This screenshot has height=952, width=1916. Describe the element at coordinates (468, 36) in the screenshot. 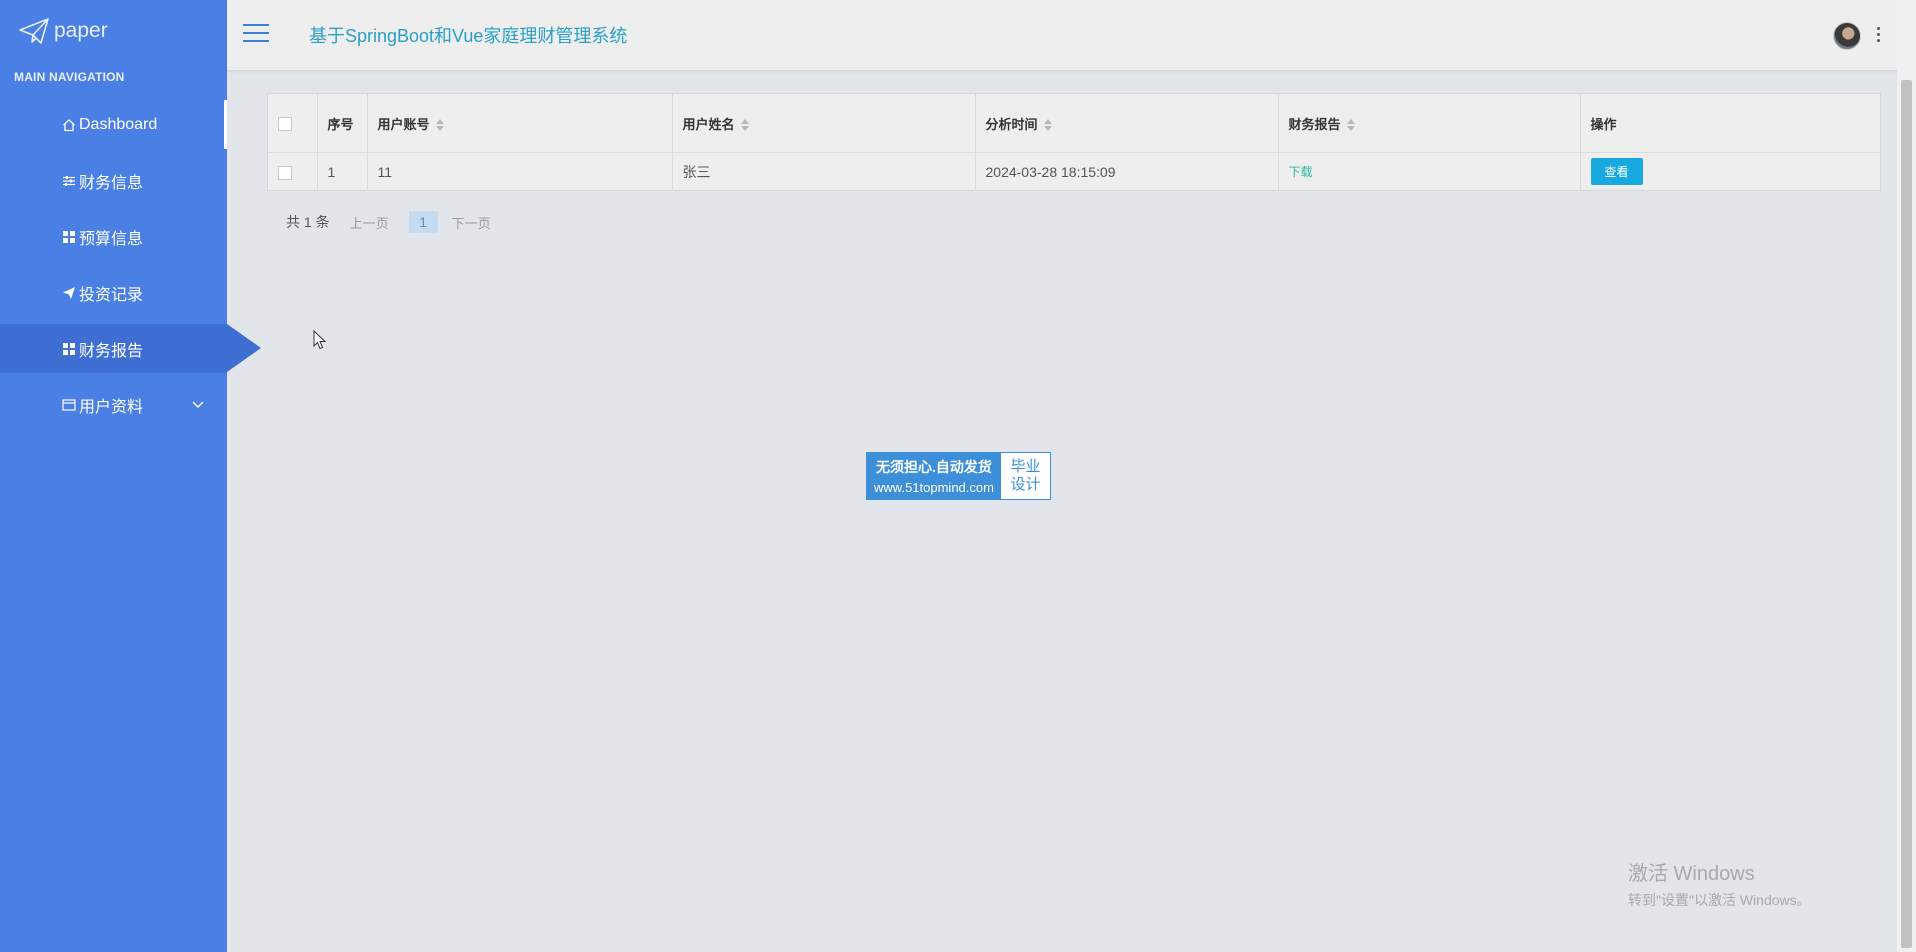

I see `app-title: 基于SpringBoot和Vue家庭理财管理系统` at that location.